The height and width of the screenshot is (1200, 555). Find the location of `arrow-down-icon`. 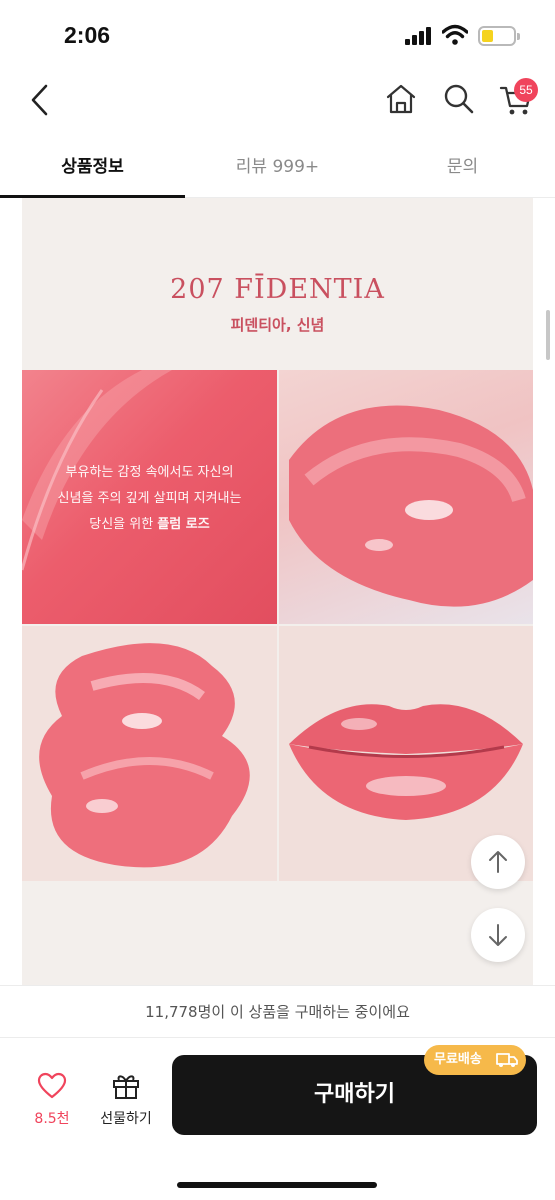

arrow-down-icon is located at coordinates (498, 935).